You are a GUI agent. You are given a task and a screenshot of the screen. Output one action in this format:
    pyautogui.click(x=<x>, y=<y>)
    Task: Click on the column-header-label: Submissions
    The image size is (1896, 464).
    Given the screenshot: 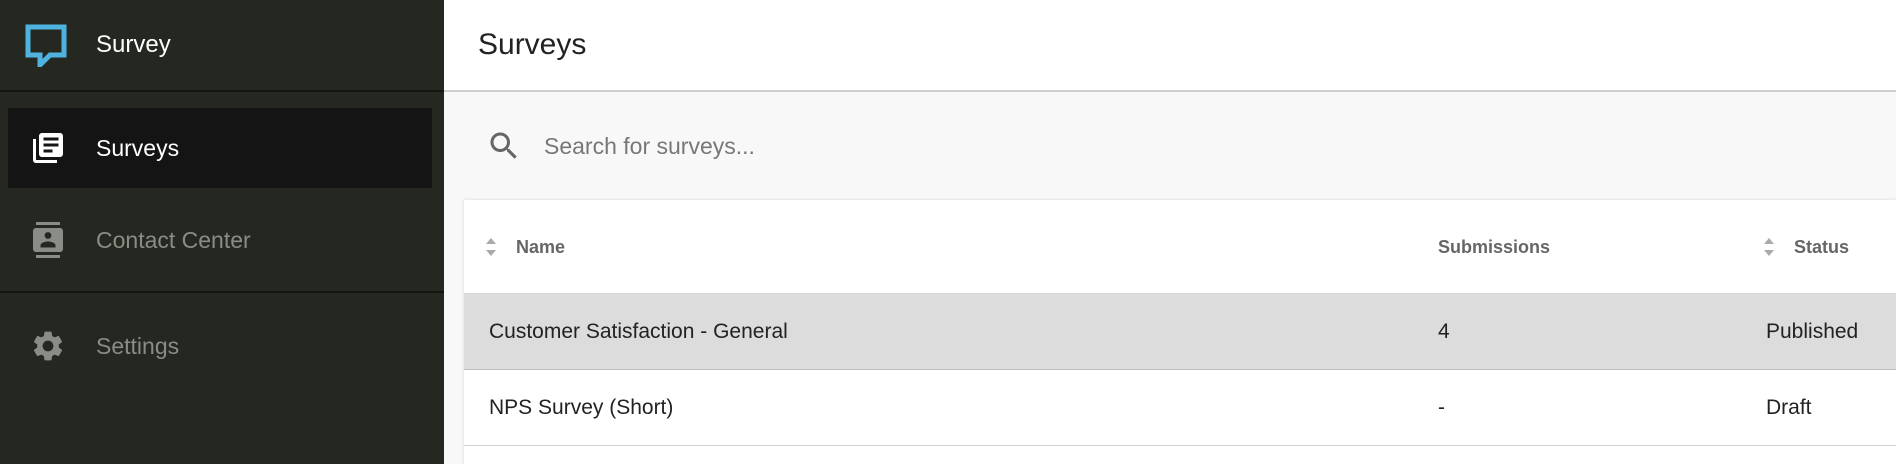 What is the action you would take?
    pyautogui.click(x=1494, y=246)
    